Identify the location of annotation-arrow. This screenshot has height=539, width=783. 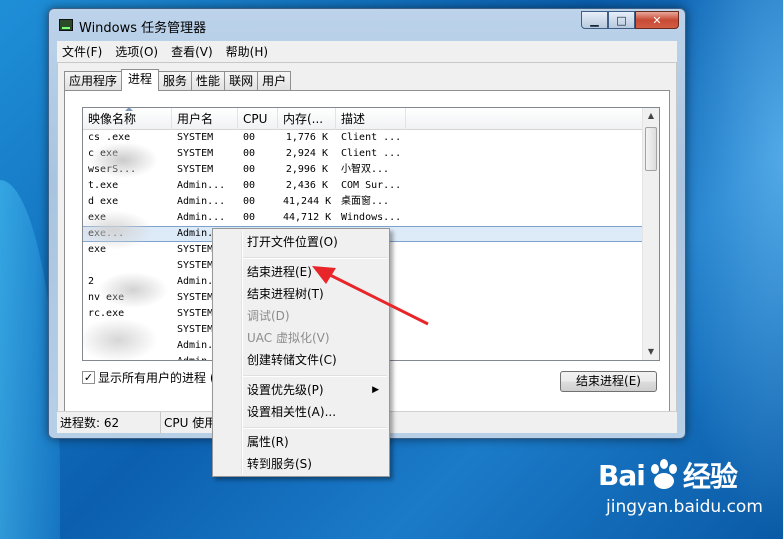
(370, 296).